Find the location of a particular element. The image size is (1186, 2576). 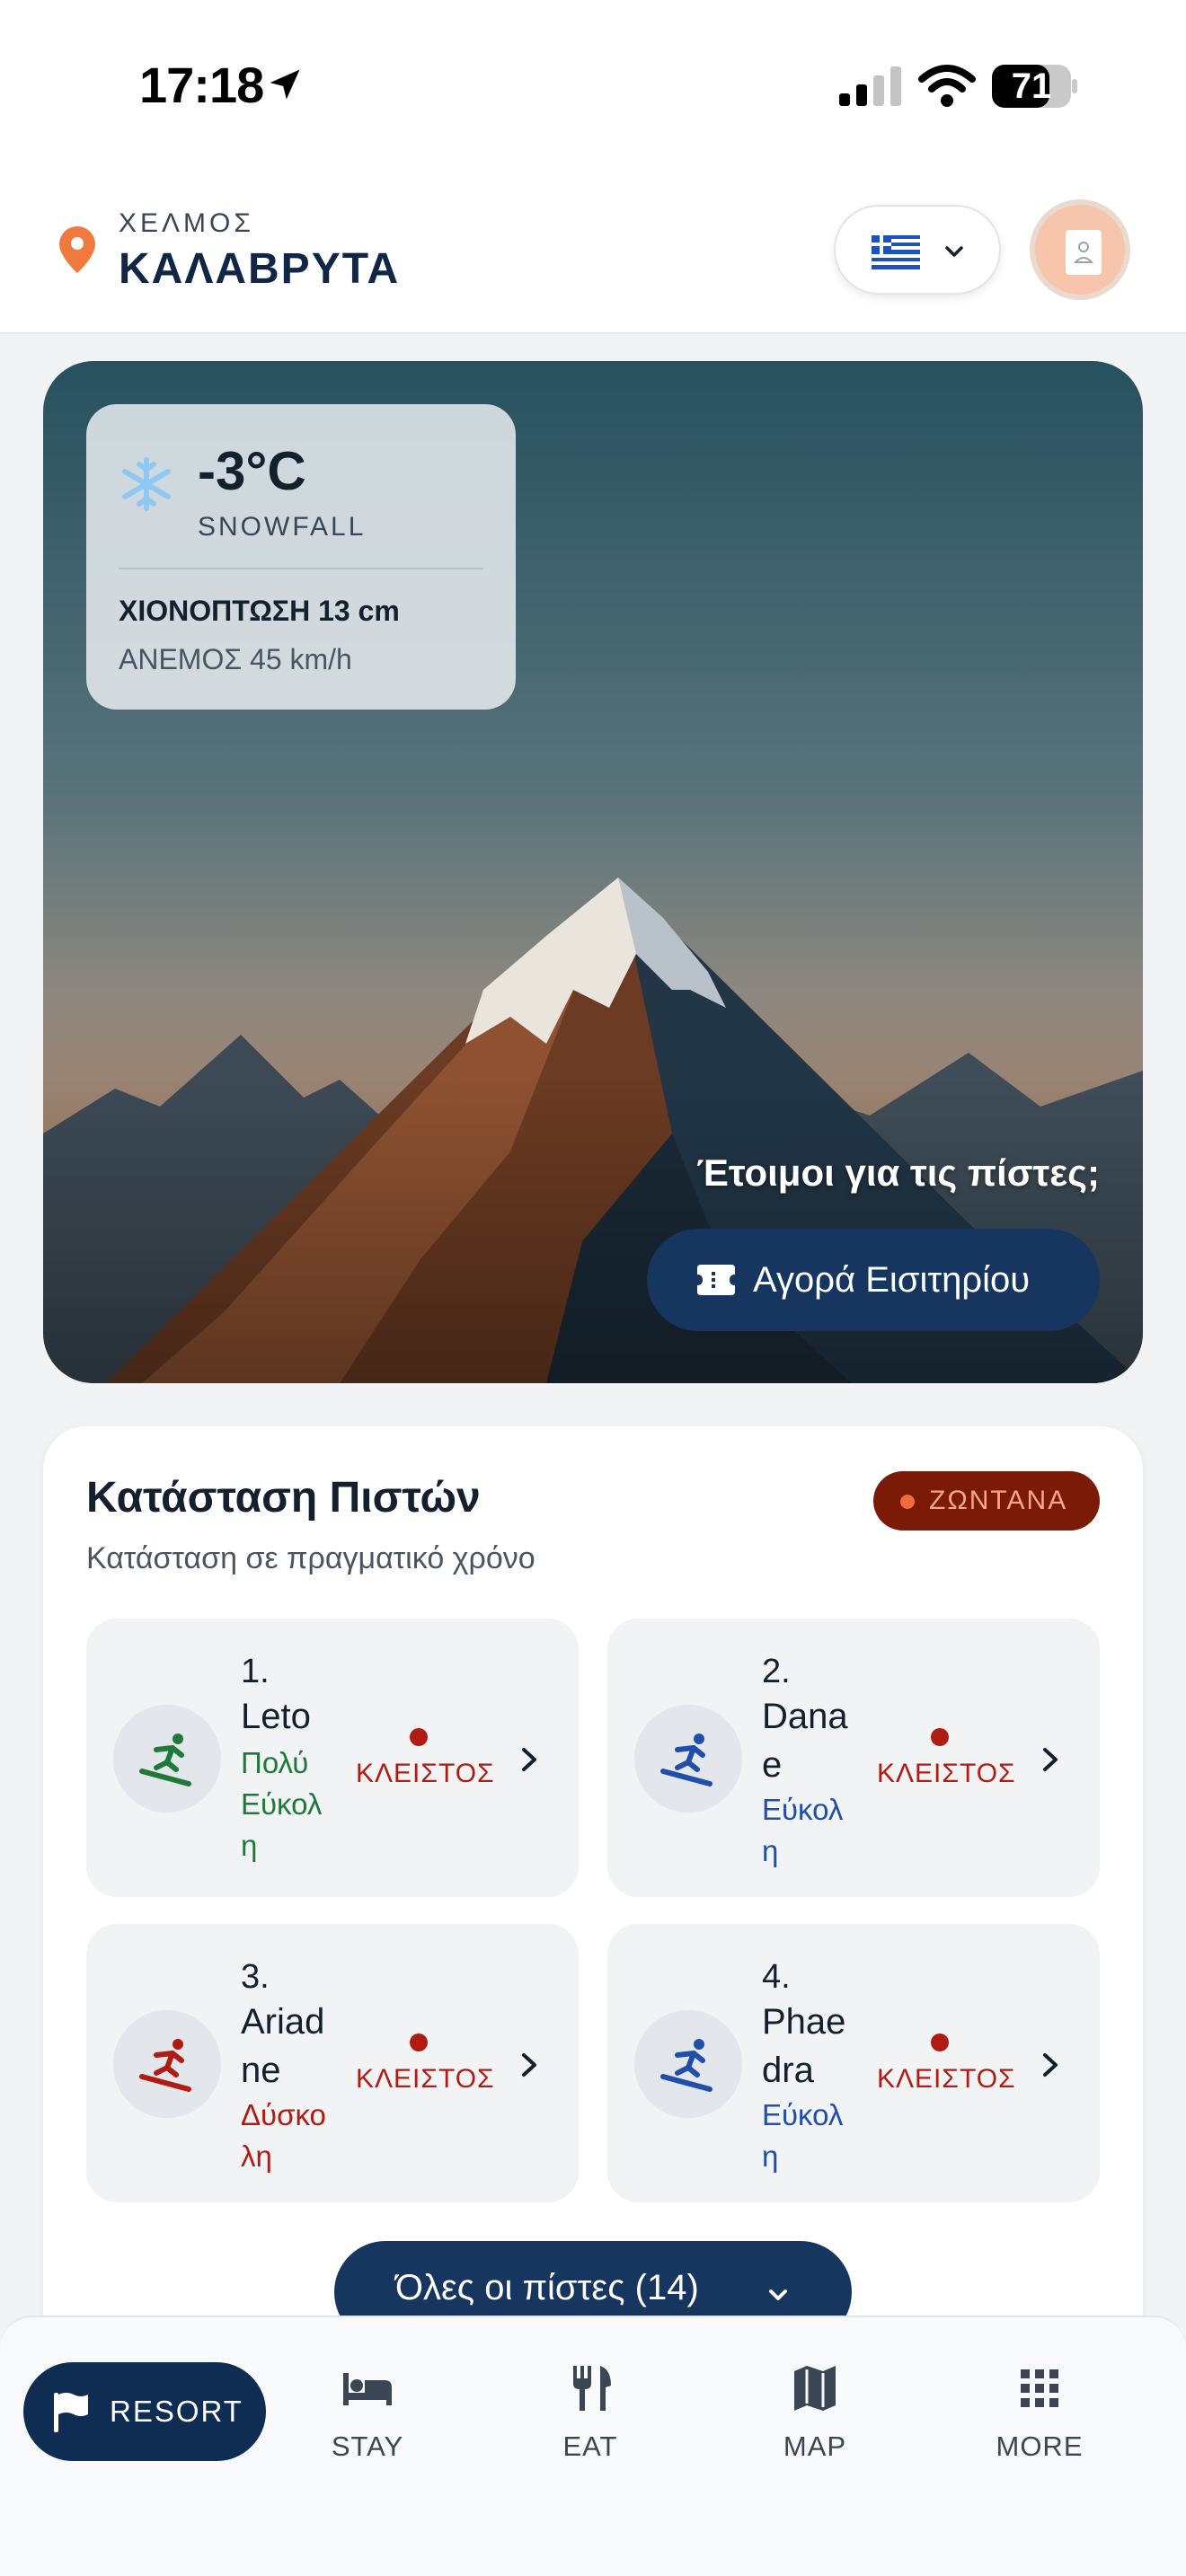

language-selector is located at coordinates (917, 250).